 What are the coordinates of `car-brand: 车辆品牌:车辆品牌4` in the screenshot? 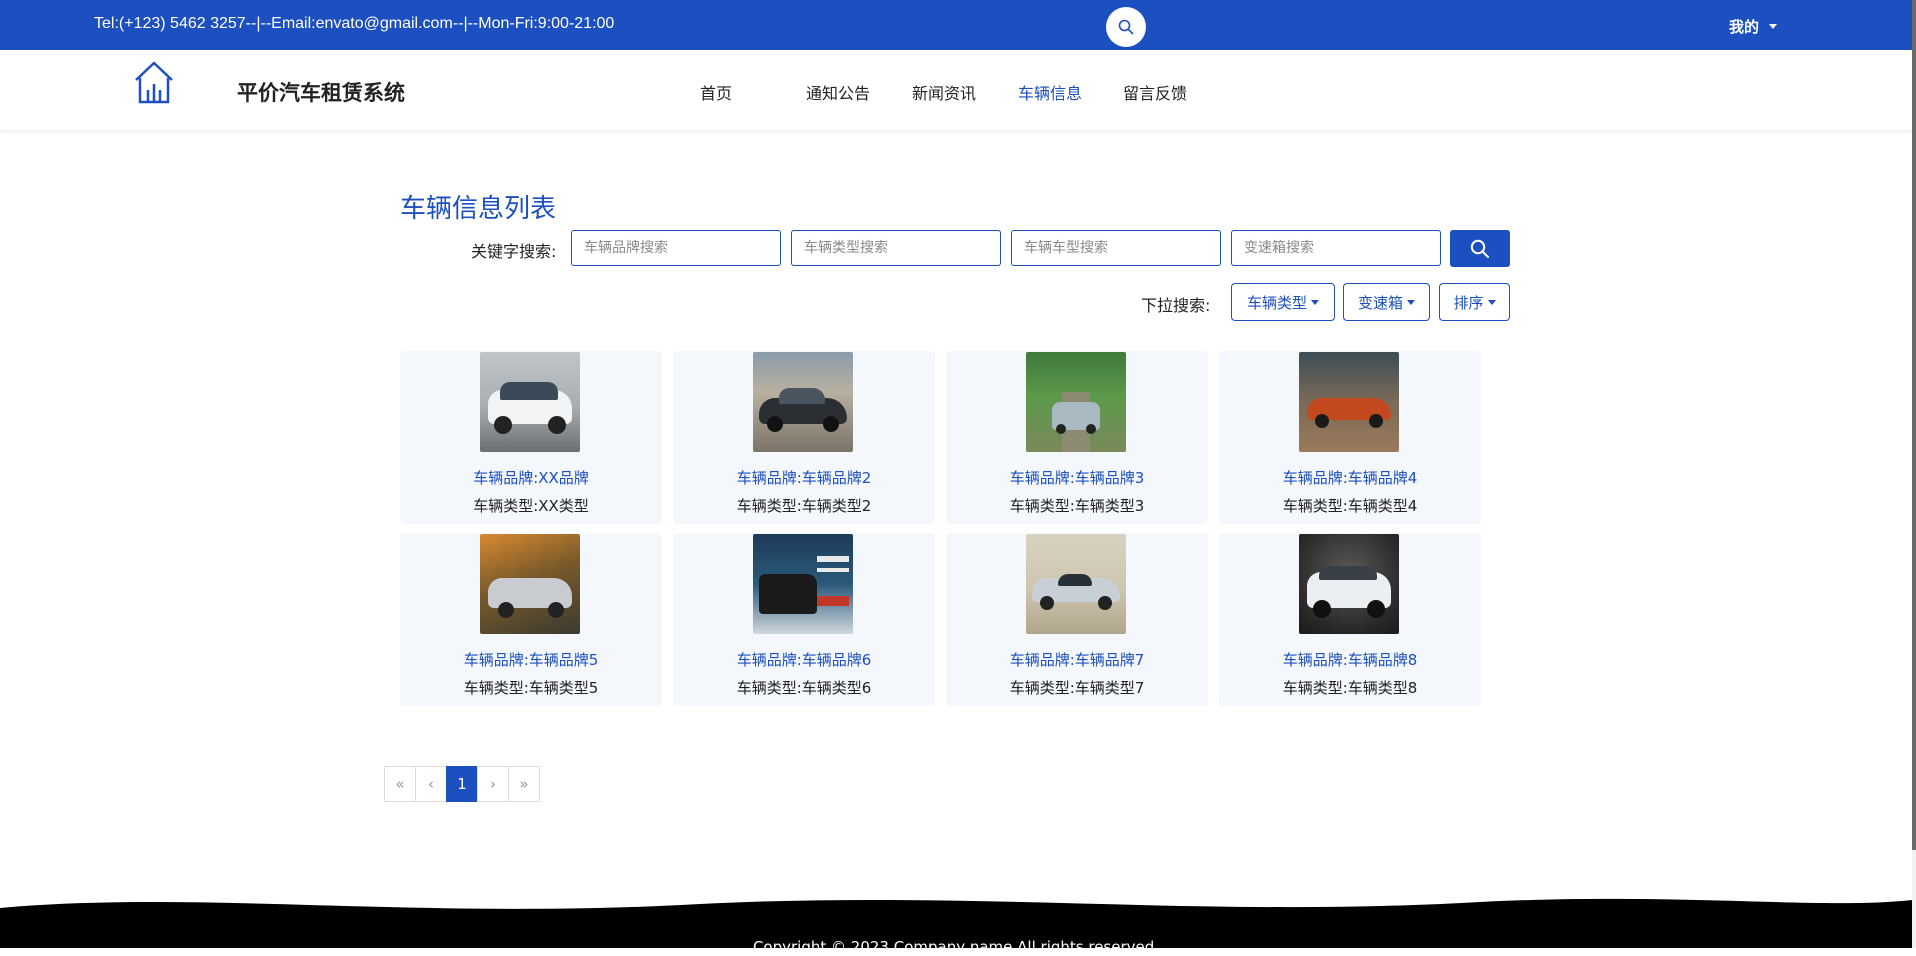 It's located at (1350, 477).